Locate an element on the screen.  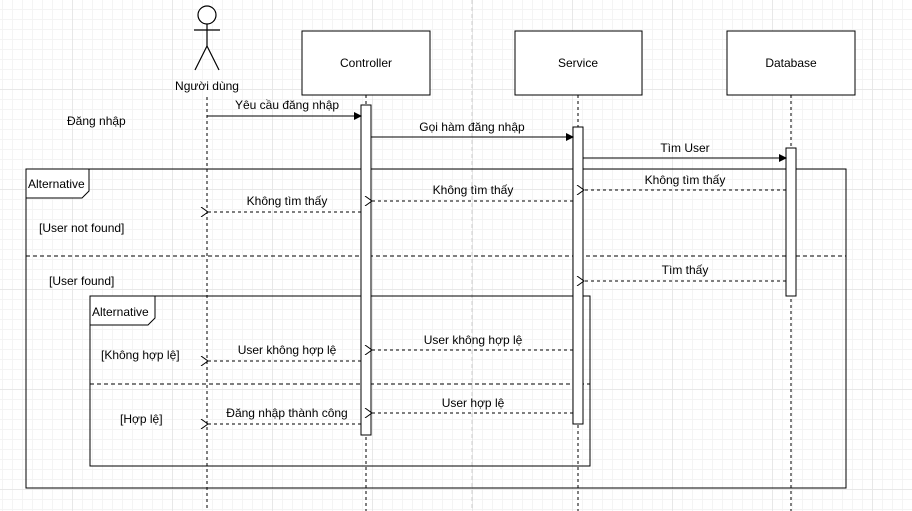
message-controller-not-found: Không tìm thấy is located at coordinates (284, 203).